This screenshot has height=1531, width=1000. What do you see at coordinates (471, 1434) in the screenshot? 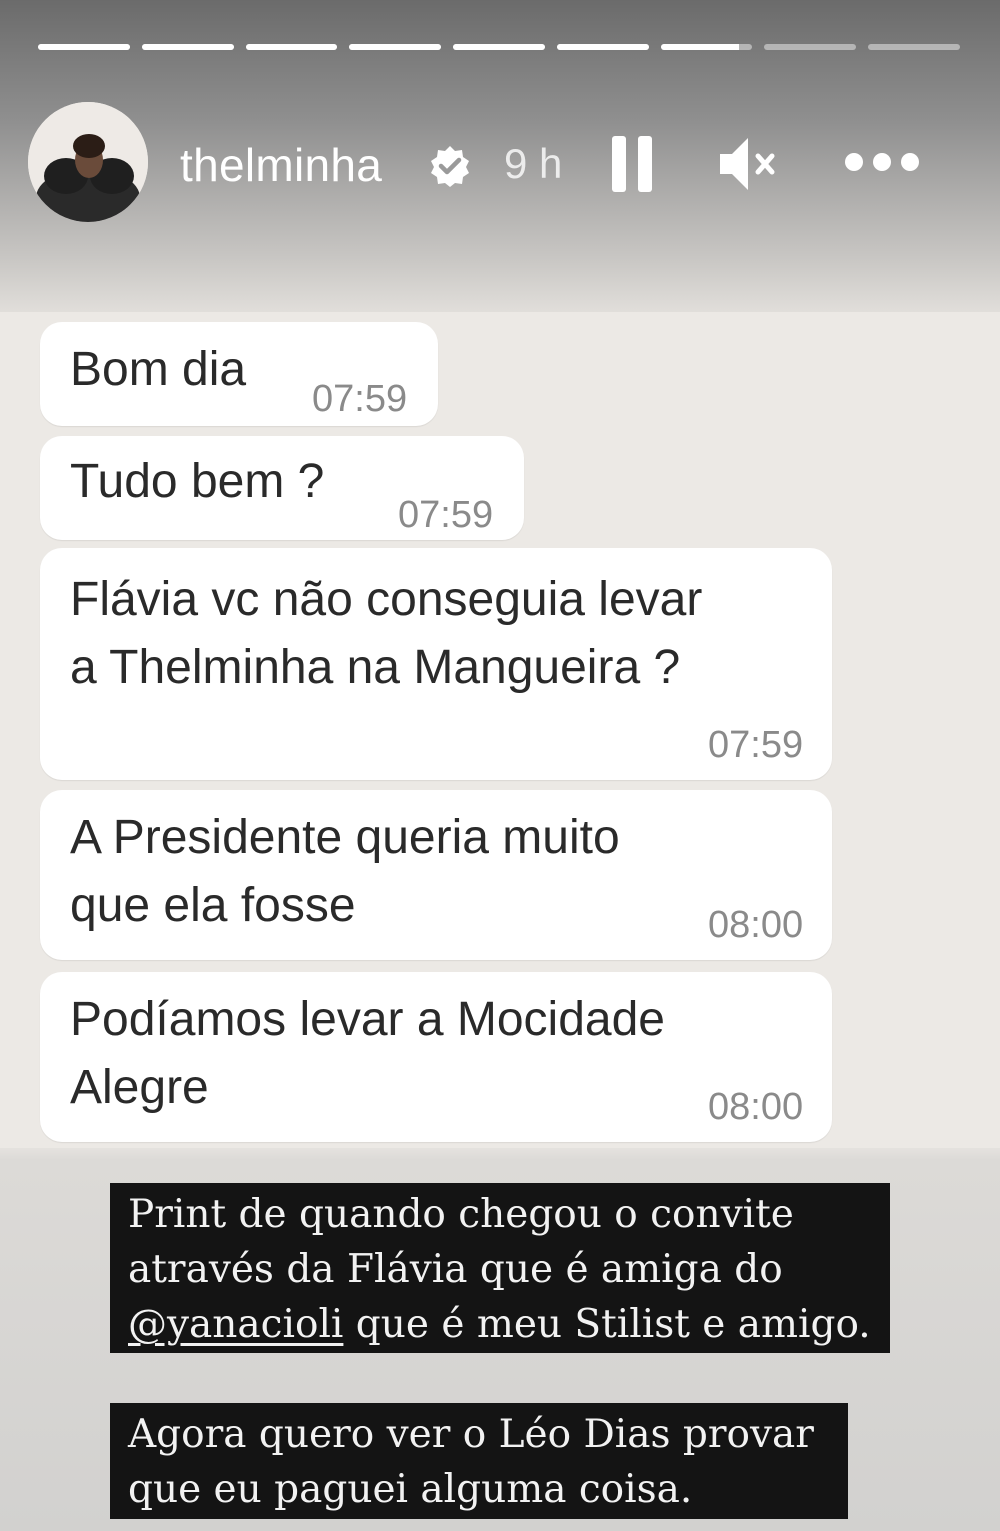
I see `caption-line: Agora quero ver o Léo Dias provar` at bounding box center [471, 1434].